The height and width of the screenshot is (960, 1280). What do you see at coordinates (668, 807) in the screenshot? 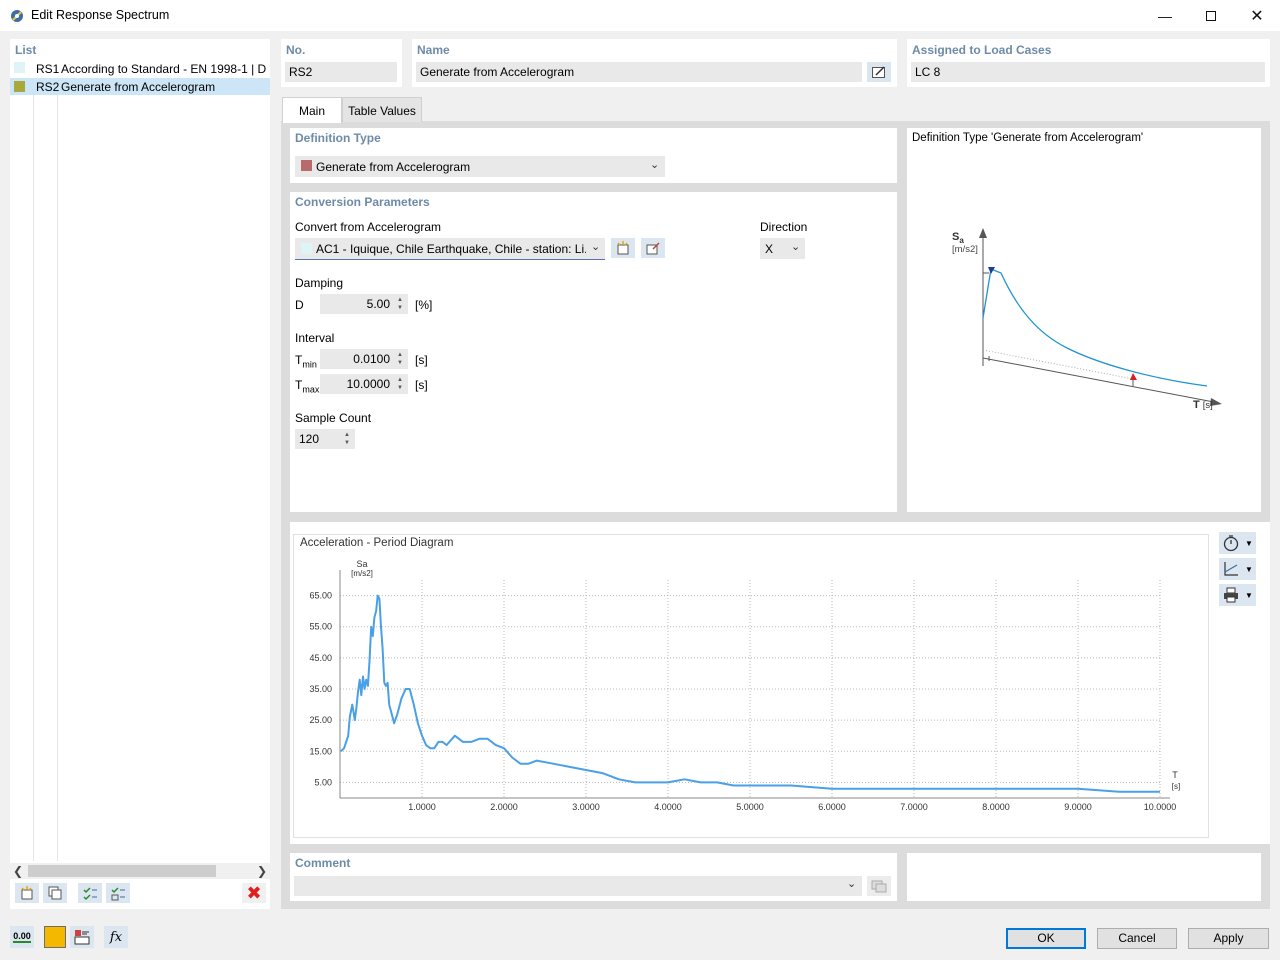
I see `x-tick-label: 4.0000` at bounding box center [668, 807].